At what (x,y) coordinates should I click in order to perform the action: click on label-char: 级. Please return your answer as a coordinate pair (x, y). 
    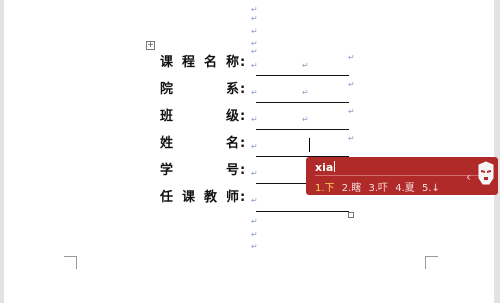
    Looking at the image, I should click on (233, 116).